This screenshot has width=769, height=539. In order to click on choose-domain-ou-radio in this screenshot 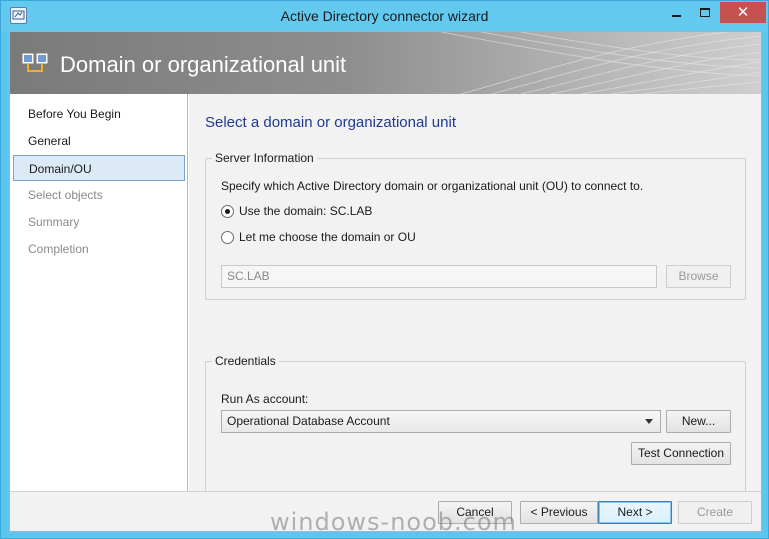, I will do `click(227, 237)`.